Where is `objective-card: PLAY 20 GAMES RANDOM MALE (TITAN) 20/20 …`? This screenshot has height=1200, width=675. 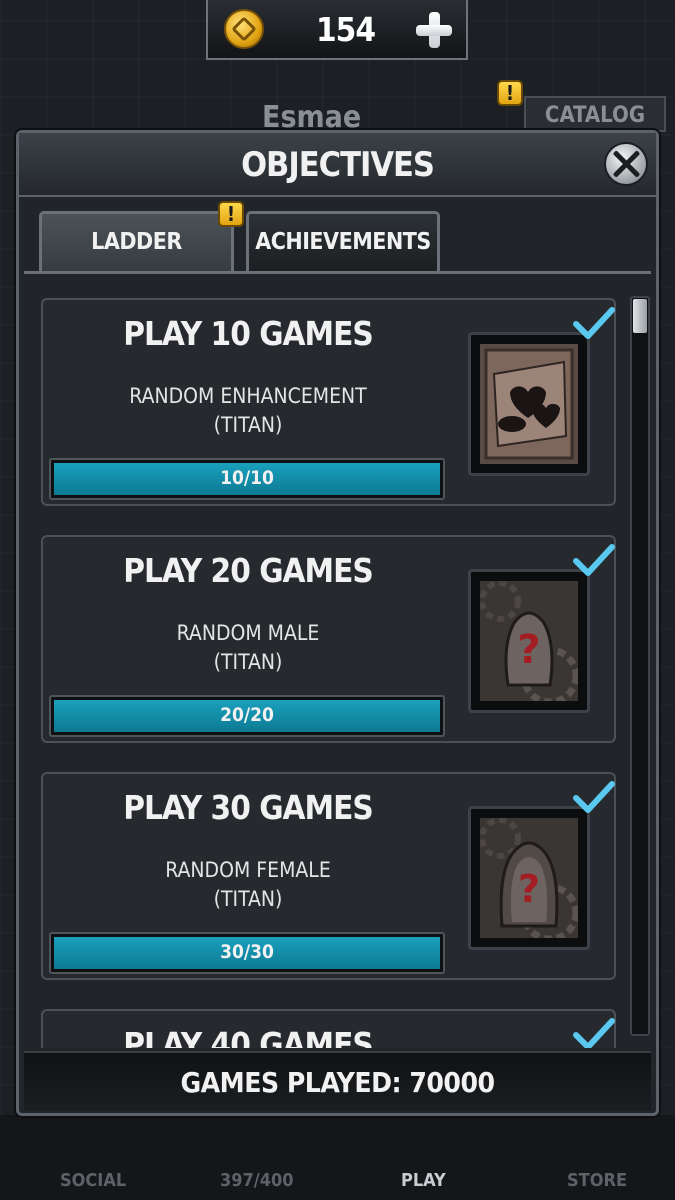 objective-card: PLAY 20 GAMES RANDOM MALE (TITAN) 20/20 … is located at coordinates (328, 639).